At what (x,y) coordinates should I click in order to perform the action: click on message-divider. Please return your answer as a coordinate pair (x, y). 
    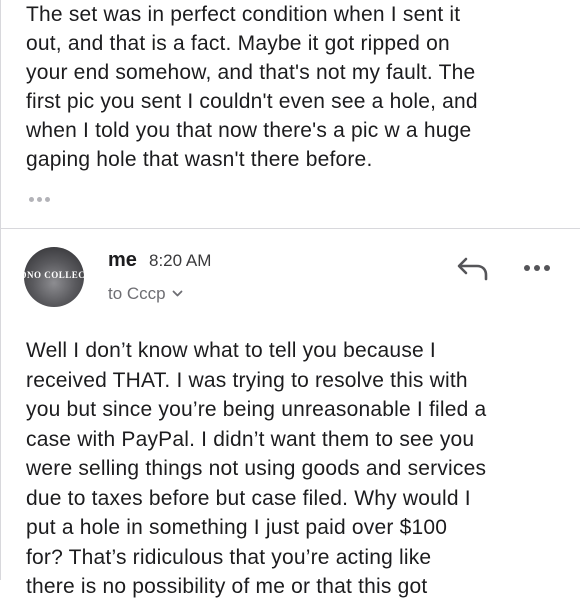
    Looking at the image, I should click on (290, 228).